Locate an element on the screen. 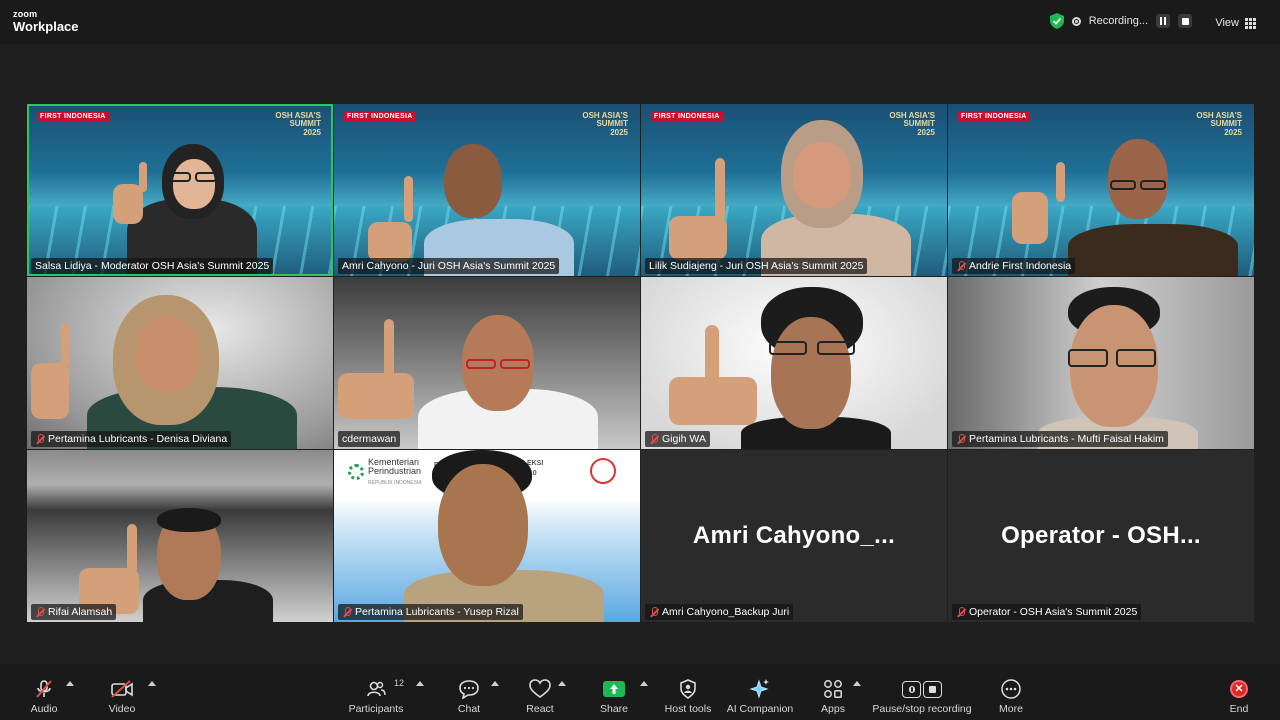 Image resolution: width=1280 pixels, height=720 pixels. video-tile: cdermawan is located at coordinates (487, 363).